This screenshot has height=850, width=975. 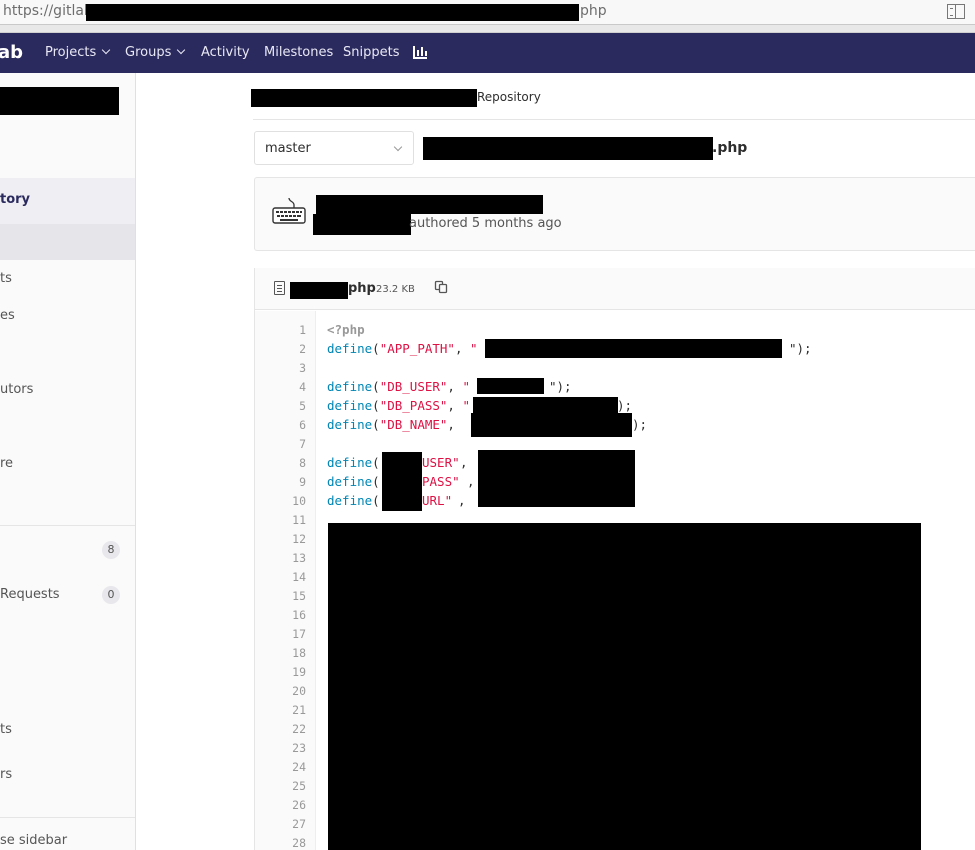 What do you see at coordinates (364, 98) in the screenshot?
I see `breadcrumb-redacted` at bounding box center [364, 98].